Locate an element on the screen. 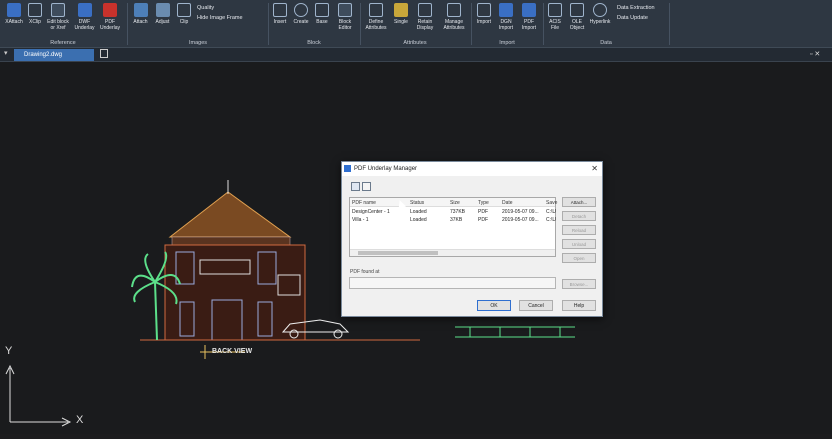  cancel-button: Cancel is located at coordinates (536, 305).